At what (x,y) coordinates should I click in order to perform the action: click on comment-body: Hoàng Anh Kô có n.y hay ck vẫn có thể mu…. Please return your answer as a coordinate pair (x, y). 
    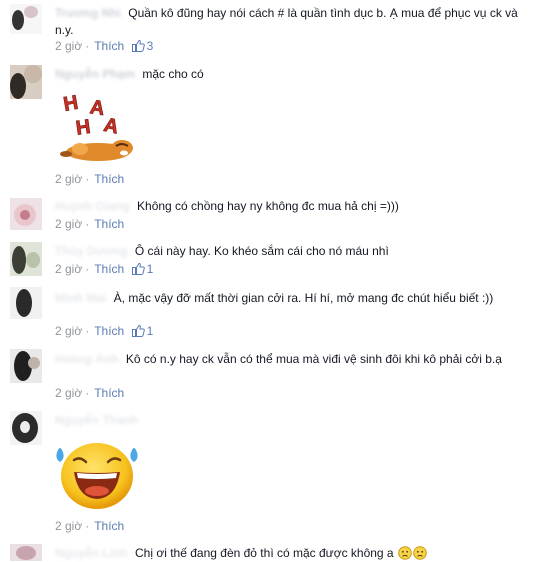
    Looking at the image, I should click on (287, 359).